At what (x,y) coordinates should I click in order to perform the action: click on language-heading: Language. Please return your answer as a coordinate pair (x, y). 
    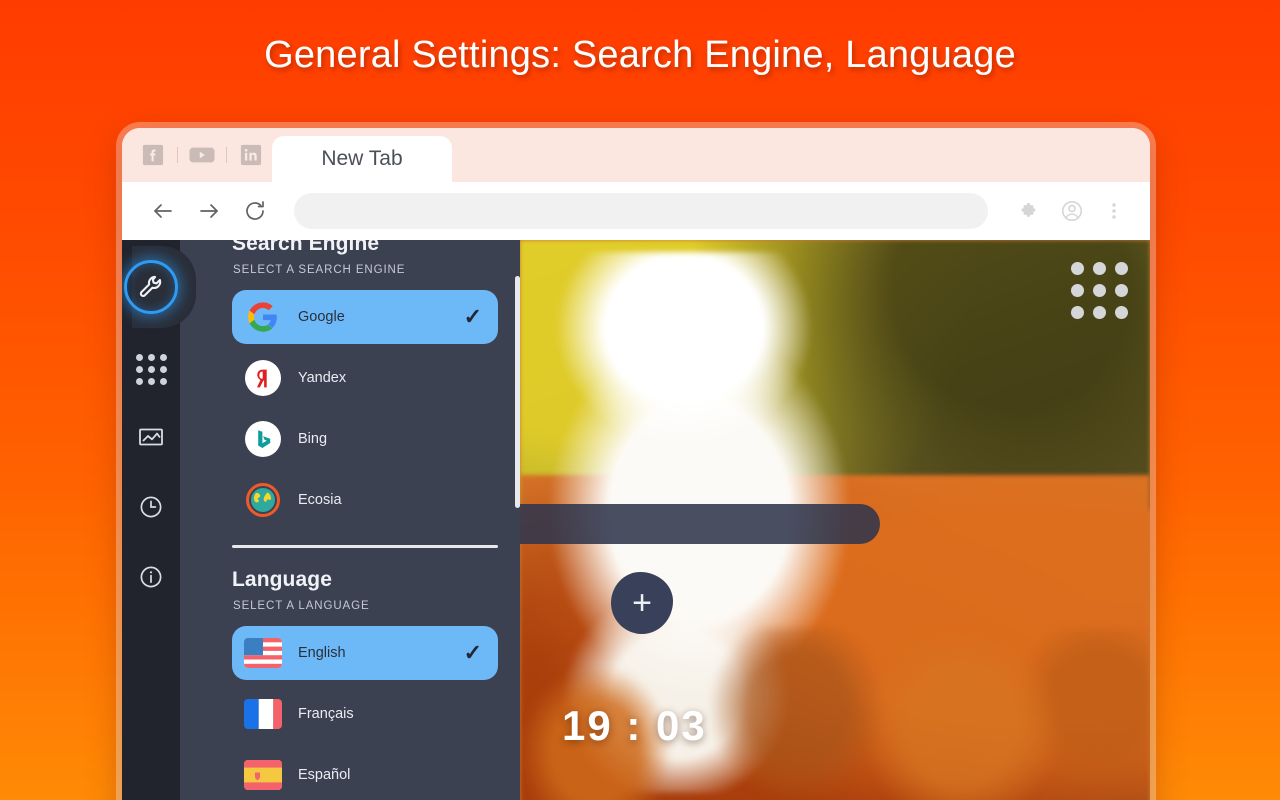
    Looking at the image, I should click on (282, 579).